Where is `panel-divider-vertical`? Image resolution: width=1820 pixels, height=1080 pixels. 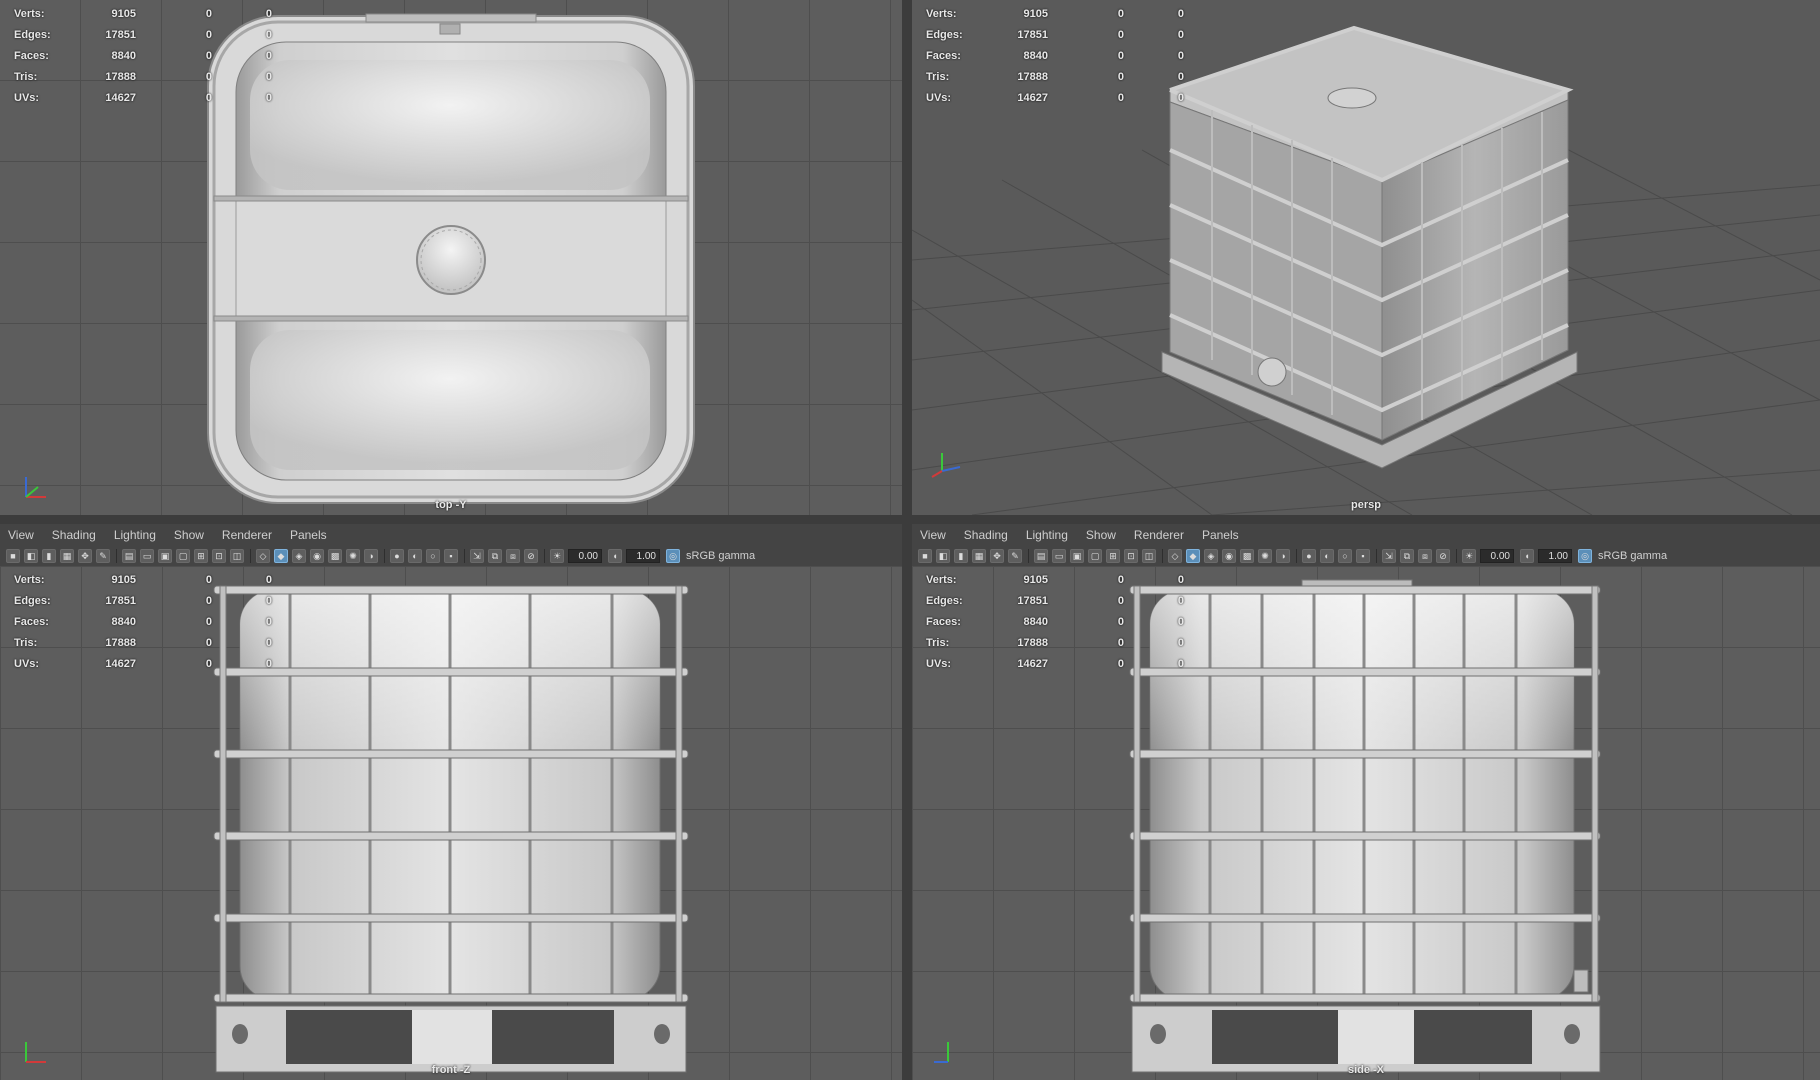 panel-divider-vertical is located at coordinates (907, 540).